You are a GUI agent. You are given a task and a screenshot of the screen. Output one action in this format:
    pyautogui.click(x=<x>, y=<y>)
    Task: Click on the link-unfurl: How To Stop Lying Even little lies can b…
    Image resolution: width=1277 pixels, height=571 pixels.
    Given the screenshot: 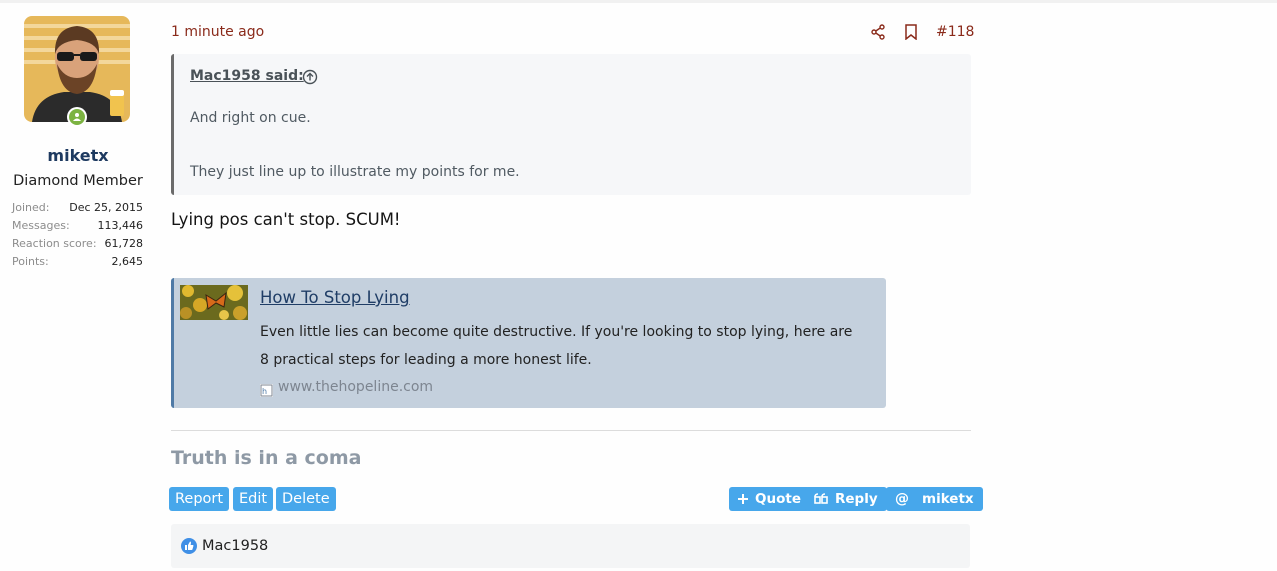 What is the action you would take?
    pyautogui.click(x=528, y=343)
    